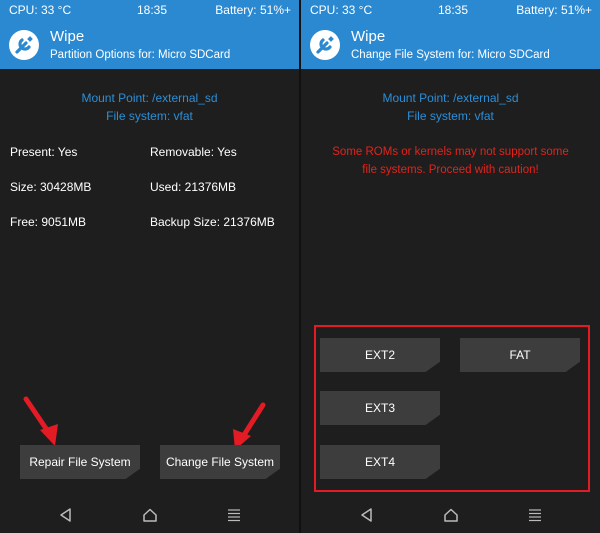 This screenshot has width=600, height=533. What do you see at coordinates (193, 187) in the screenshot?
I see `used-value: Used: 21376MB` at bounding box center [193, 187].